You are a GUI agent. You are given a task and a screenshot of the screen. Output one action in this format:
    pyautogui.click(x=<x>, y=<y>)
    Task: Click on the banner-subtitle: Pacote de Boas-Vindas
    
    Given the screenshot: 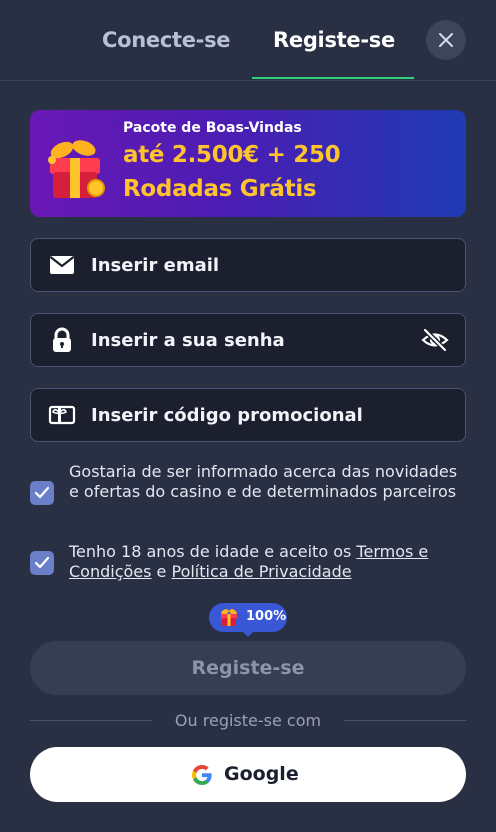 What is the action you would take?
    pyautogui.click(x=212, y=128)
    